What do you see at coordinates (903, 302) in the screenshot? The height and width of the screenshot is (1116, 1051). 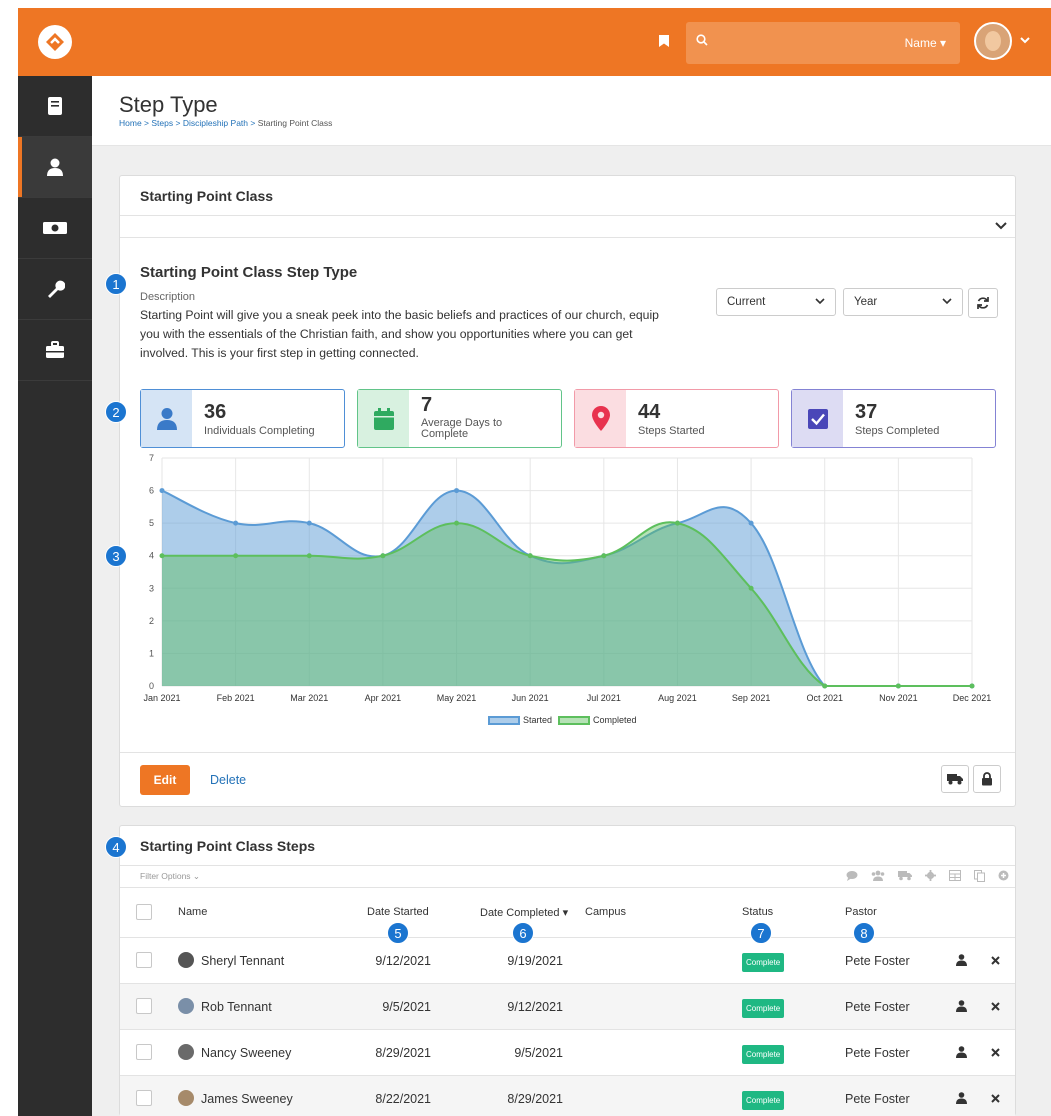 I see `unit-select: Year` at bounding box center [903, 302].